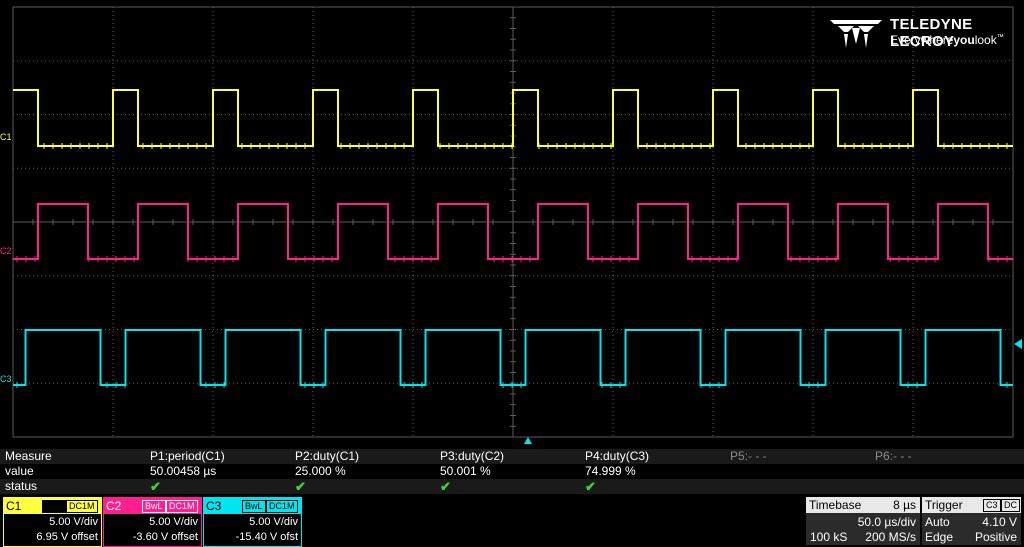 The width and height of the screenshot is (1024, 547). I want to click on p4-status-check-icon: ✔, so click(590, 486).